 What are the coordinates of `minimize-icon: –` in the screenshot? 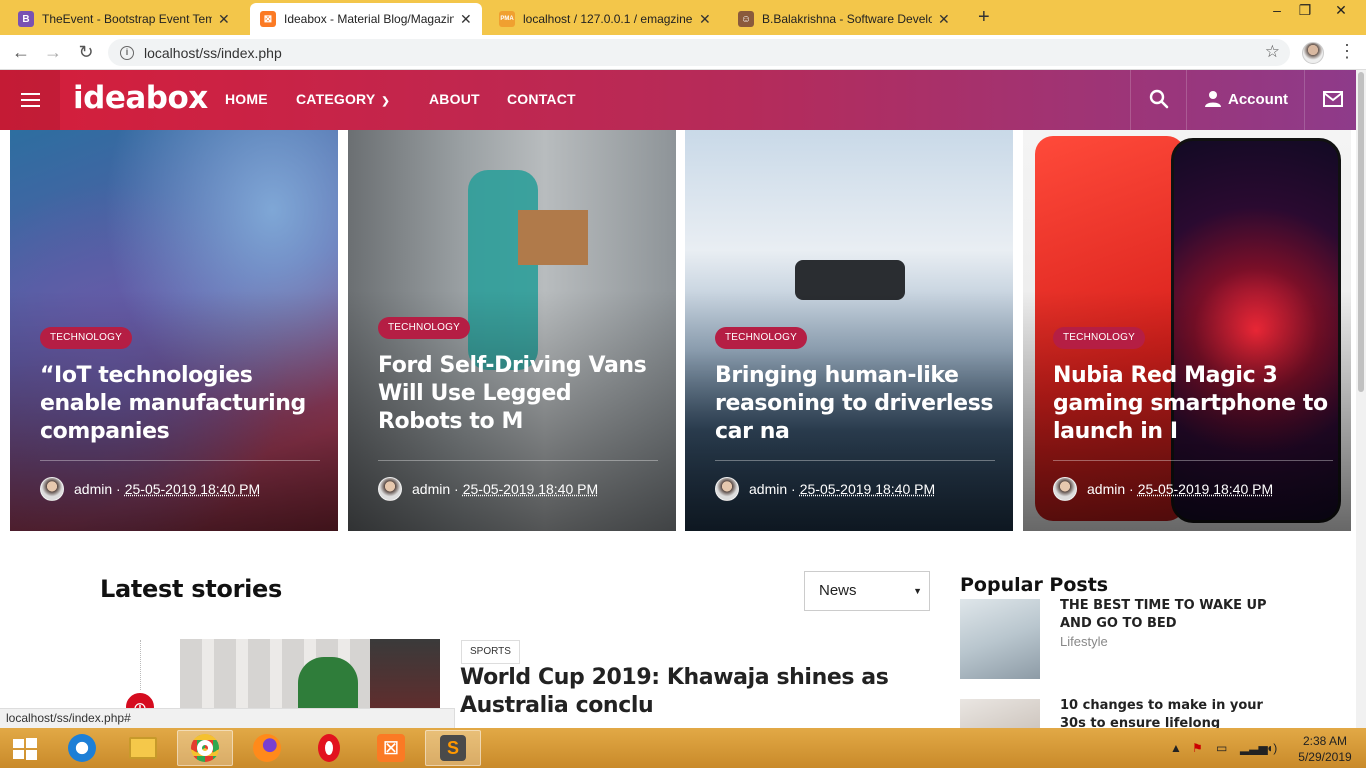 It's located at (1277, 10).